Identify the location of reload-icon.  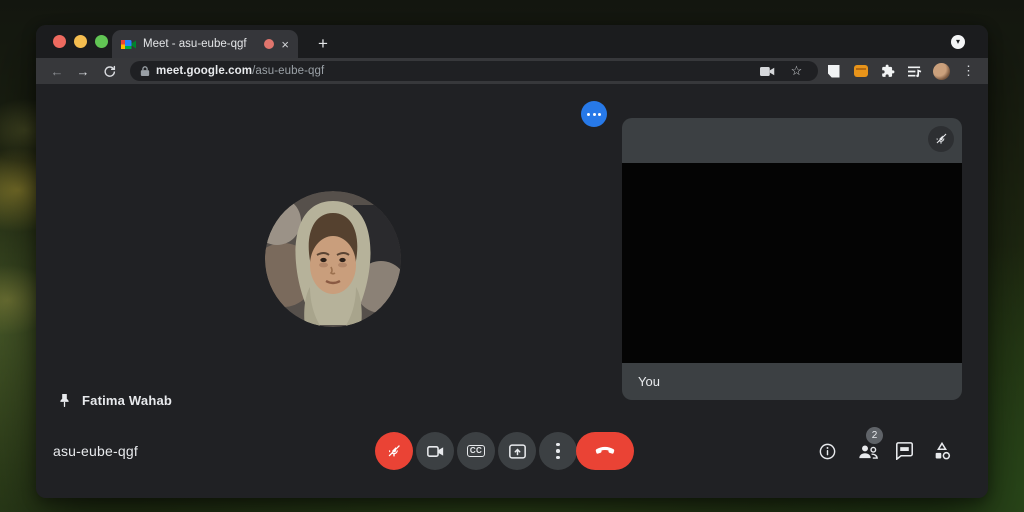
(109, 71).